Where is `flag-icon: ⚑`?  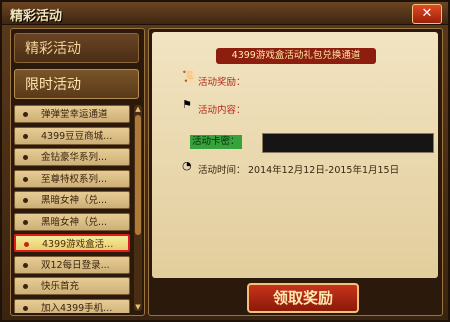 flag-icon: ⚑ is located at coordinates (187, 104).